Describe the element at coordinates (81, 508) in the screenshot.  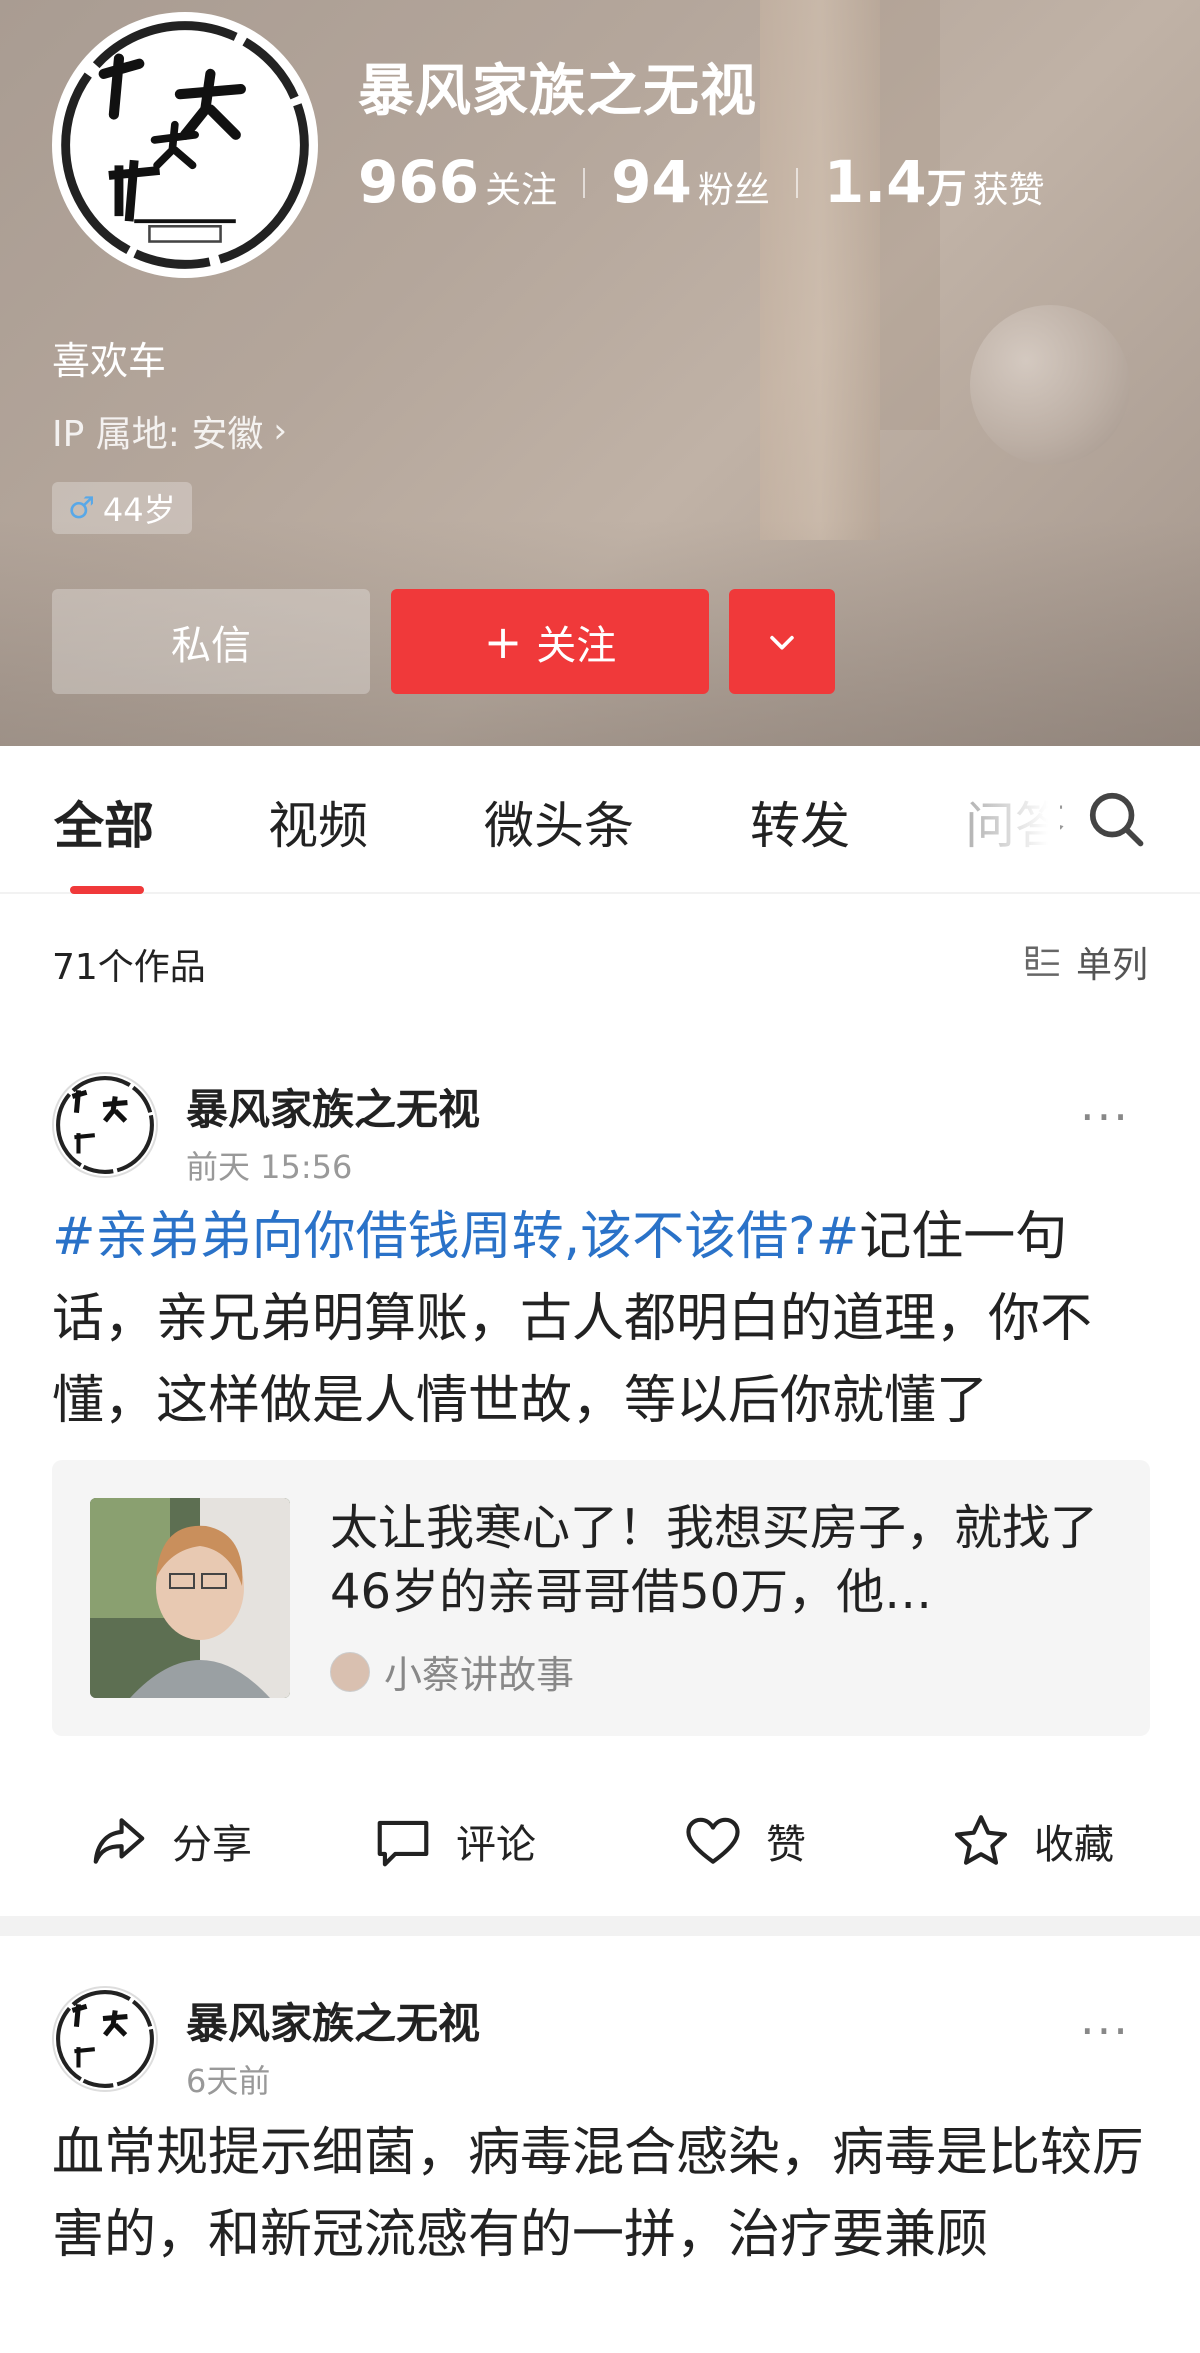
I see `male-gender-icon: ♂` at that location.